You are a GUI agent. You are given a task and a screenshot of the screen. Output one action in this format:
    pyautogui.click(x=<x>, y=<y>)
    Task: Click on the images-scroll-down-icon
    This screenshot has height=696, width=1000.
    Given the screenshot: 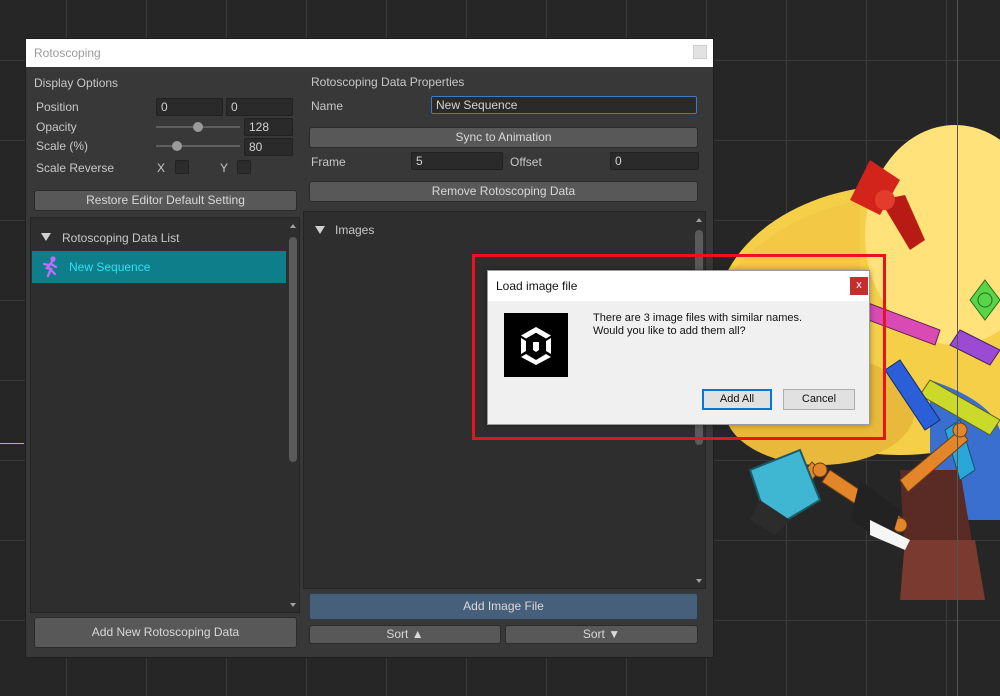 What is the action you would take?
    pyautogui.click(x=699, y=581)
    